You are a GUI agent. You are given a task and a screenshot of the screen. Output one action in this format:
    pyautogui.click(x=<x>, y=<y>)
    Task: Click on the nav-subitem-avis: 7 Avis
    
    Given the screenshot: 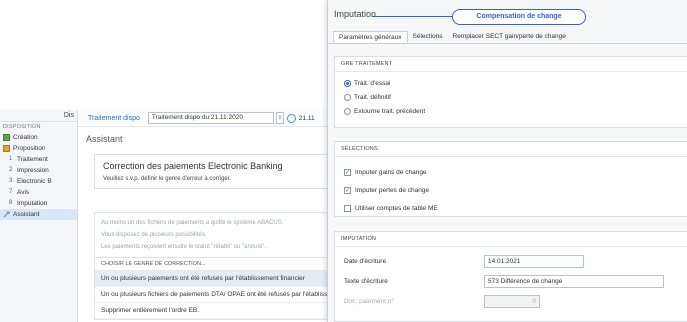 What is the action you would take?
    pyautogui.click(x=38, y=192)
    